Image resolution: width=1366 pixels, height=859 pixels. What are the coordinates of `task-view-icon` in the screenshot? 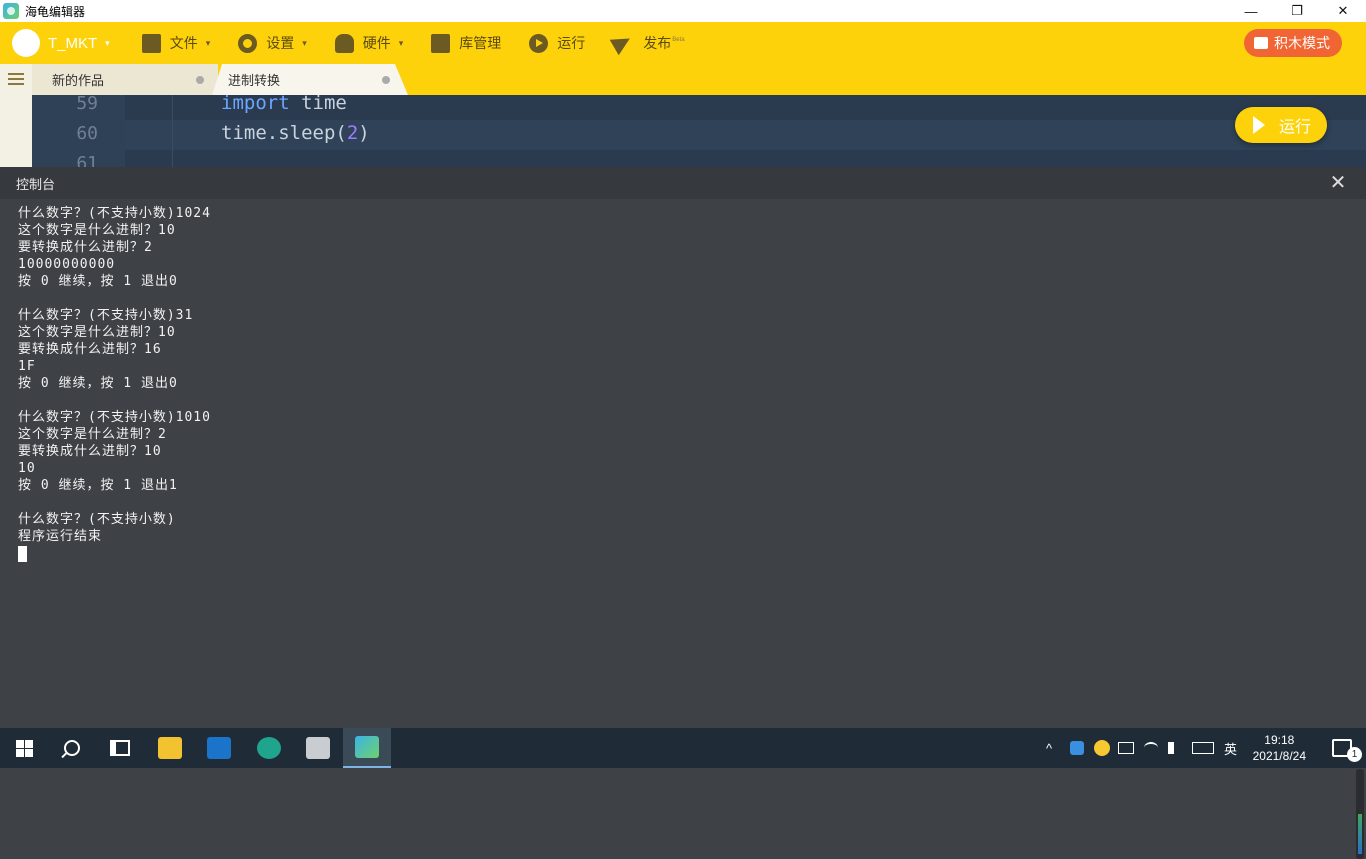 It's located at (120, 748).